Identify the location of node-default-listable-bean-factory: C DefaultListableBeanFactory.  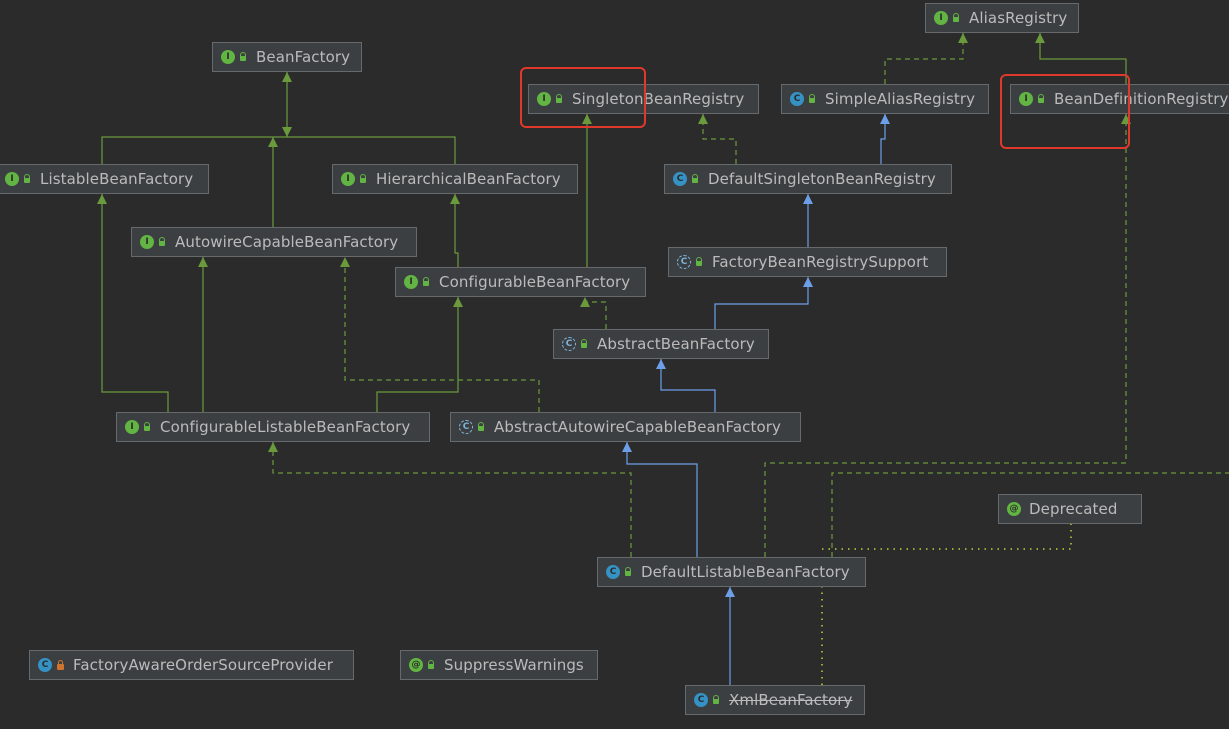
(731, 572).